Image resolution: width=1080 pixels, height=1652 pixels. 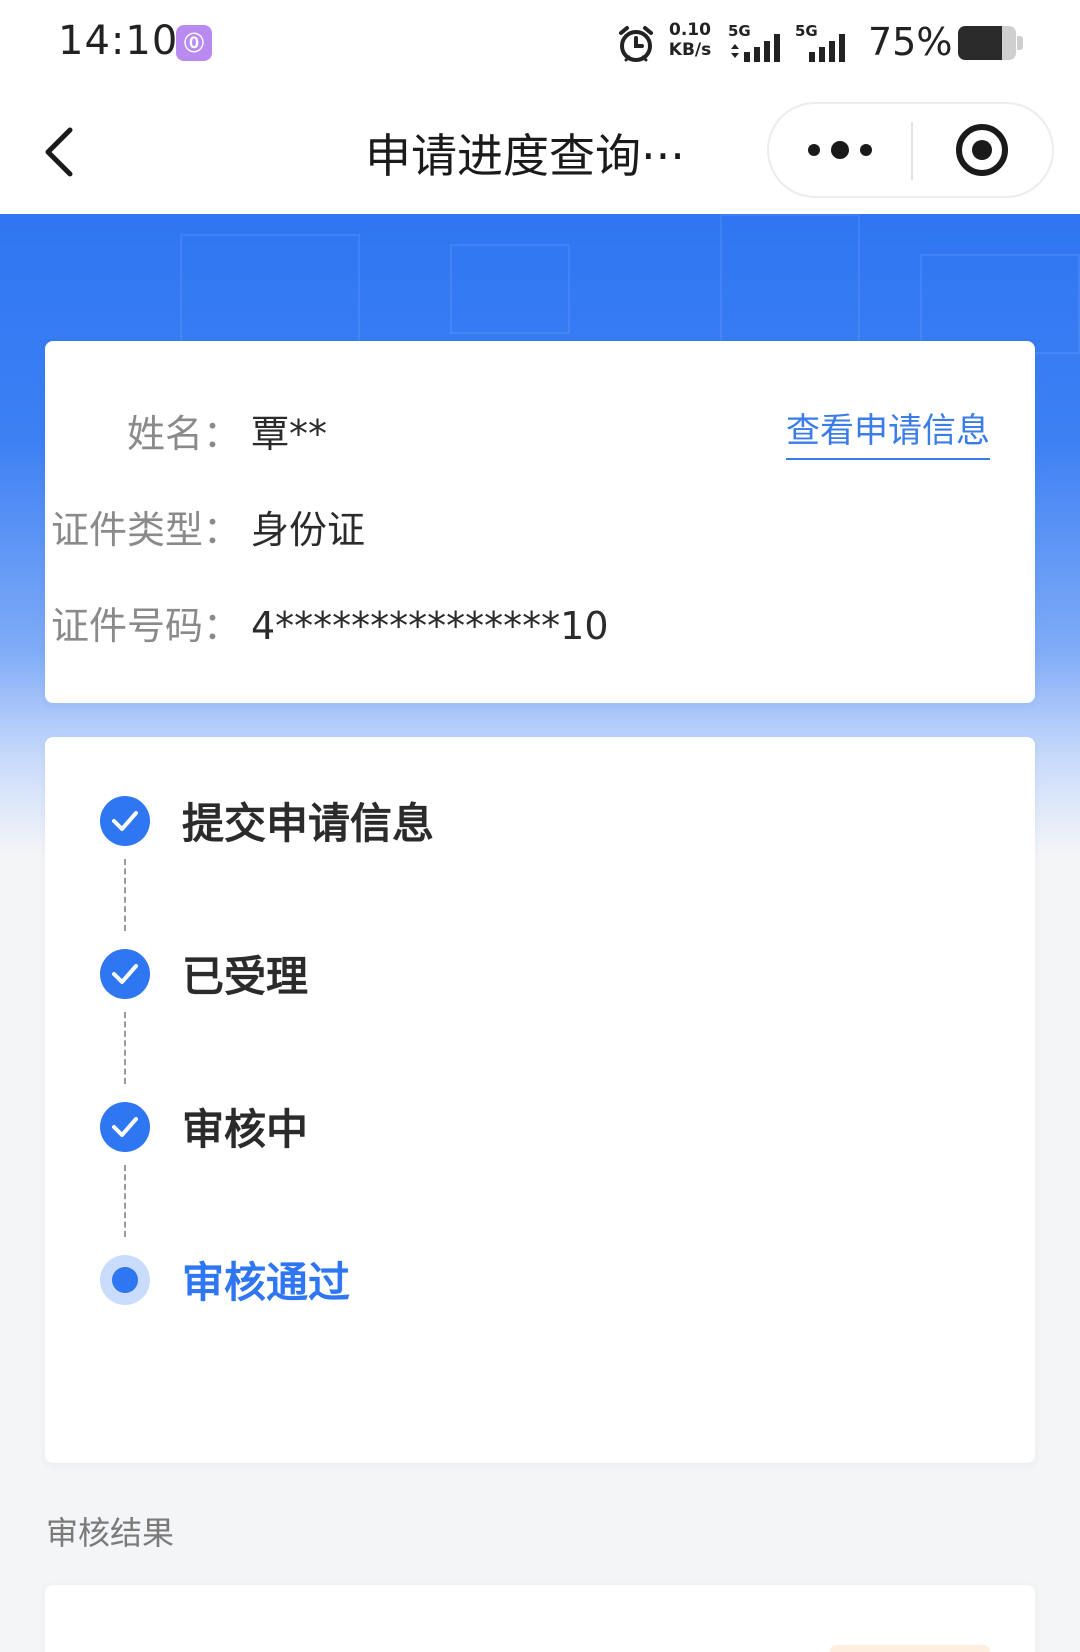 I want to click on network-speed-value: 0.10, so click(x=690, y=30).